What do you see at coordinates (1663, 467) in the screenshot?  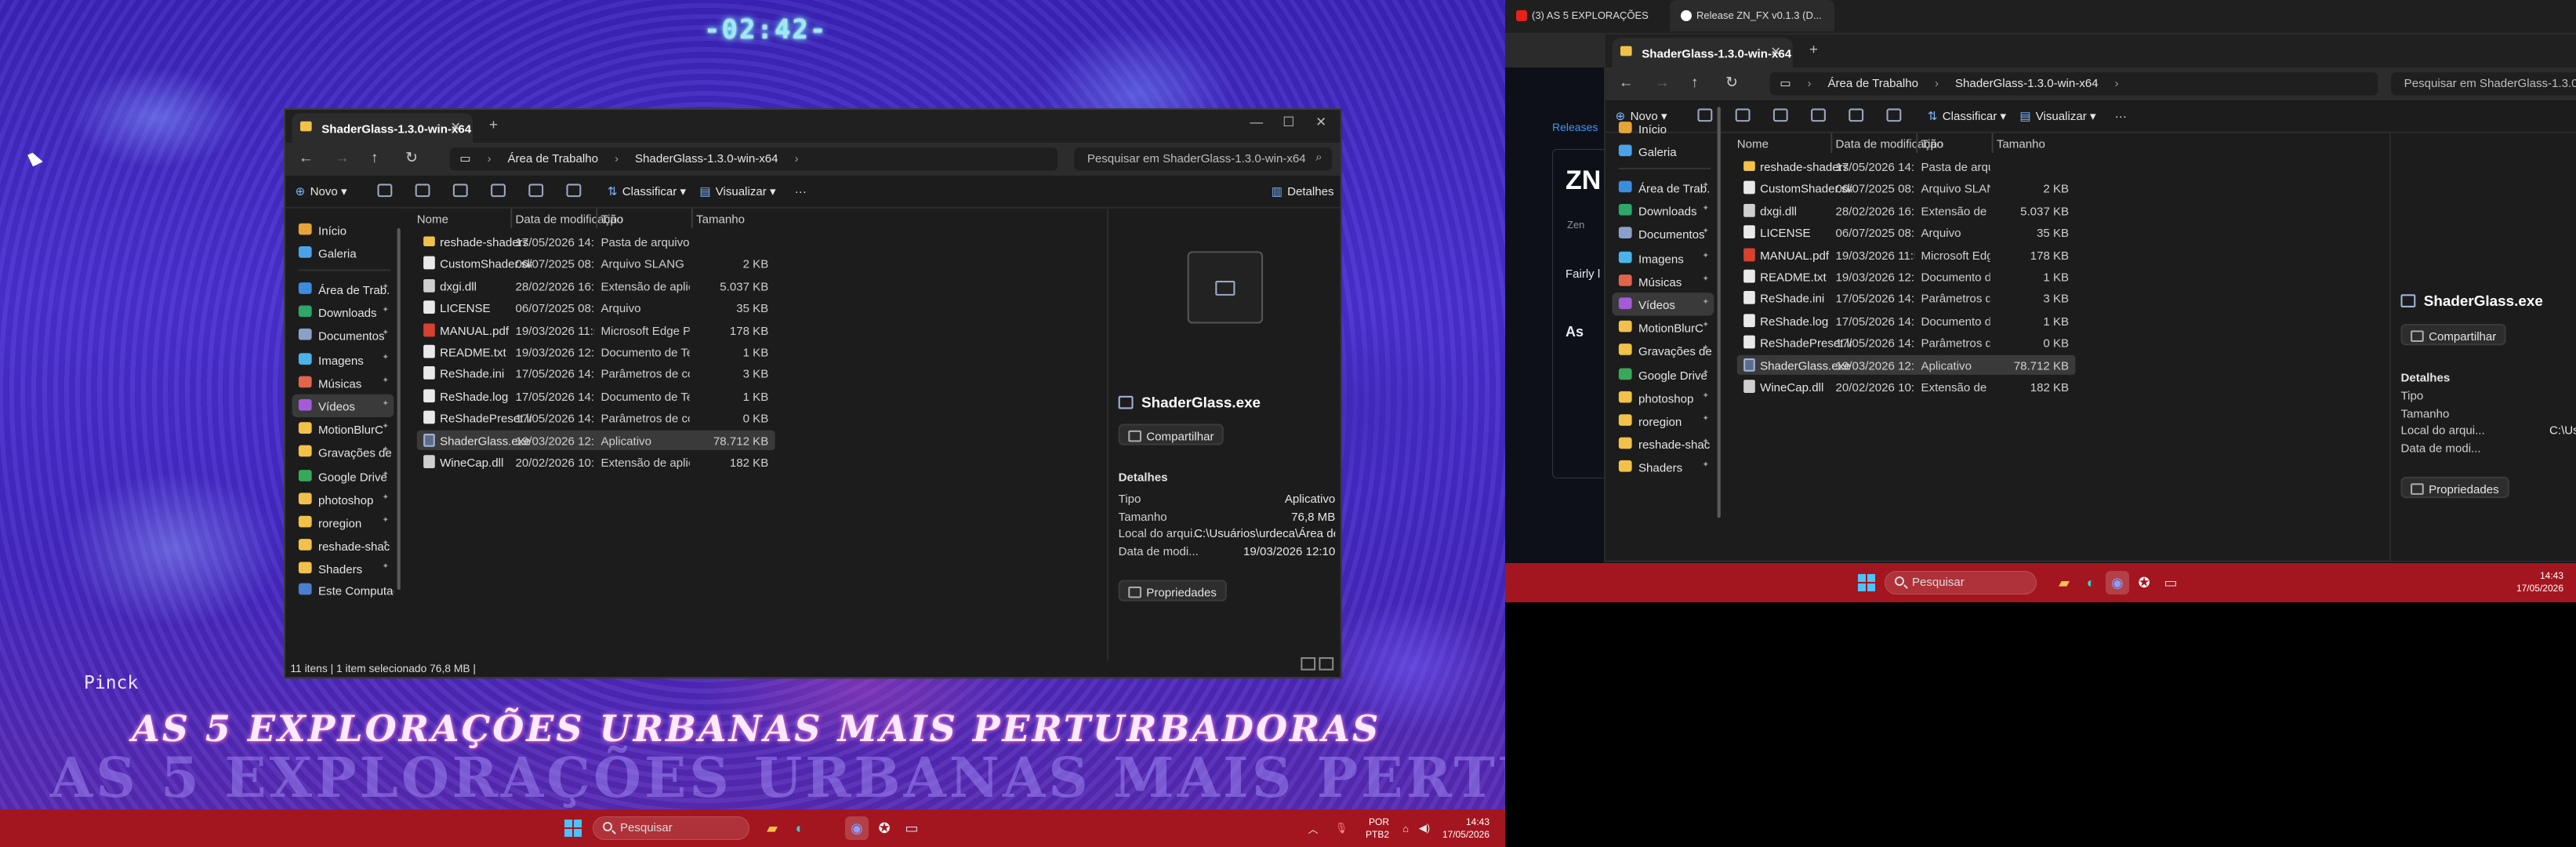 I see `nav-item: Shaders ✦` at bounding box center [1663, 467].